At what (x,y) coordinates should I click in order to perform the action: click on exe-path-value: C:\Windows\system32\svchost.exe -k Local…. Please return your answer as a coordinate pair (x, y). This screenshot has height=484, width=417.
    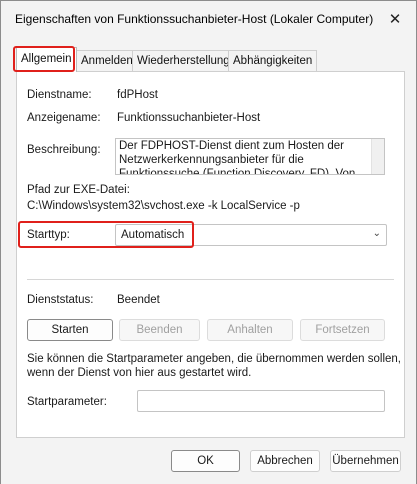
    Looking at the image, I should click on (163, 206).